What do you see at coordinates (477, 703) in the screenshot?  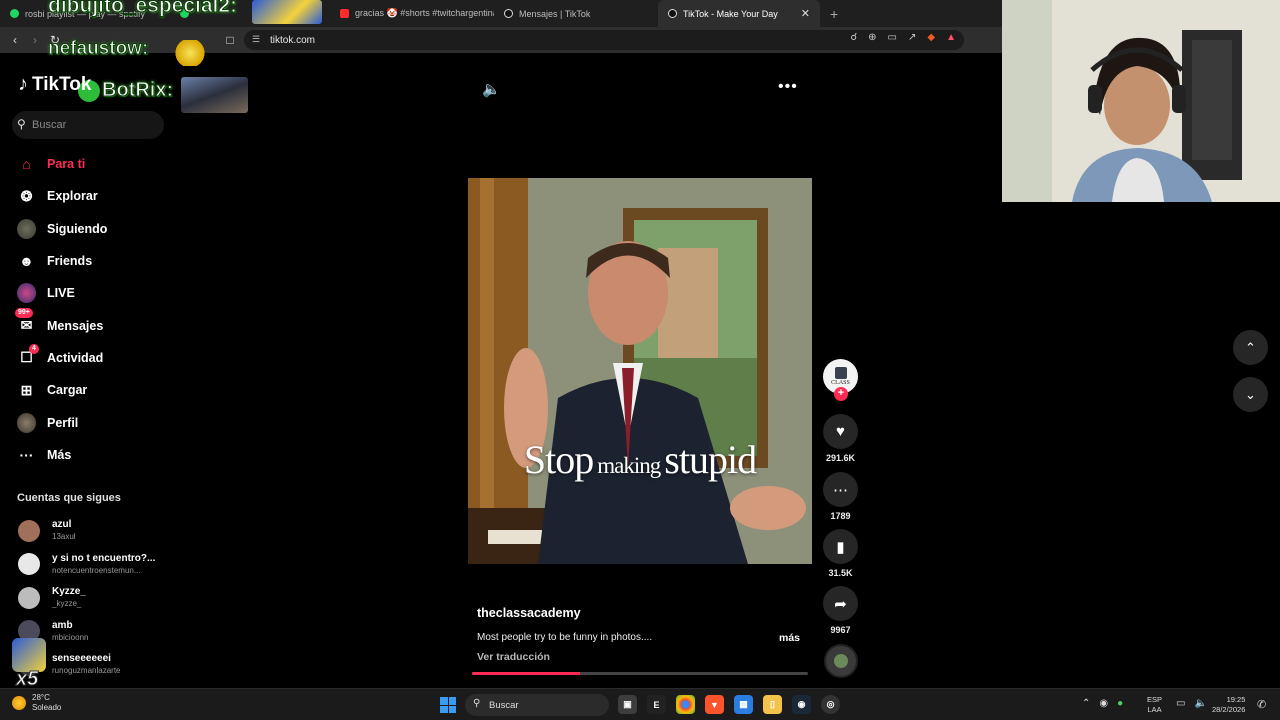 I see `search-icon: ⚲` at bounding box center [477, 703].